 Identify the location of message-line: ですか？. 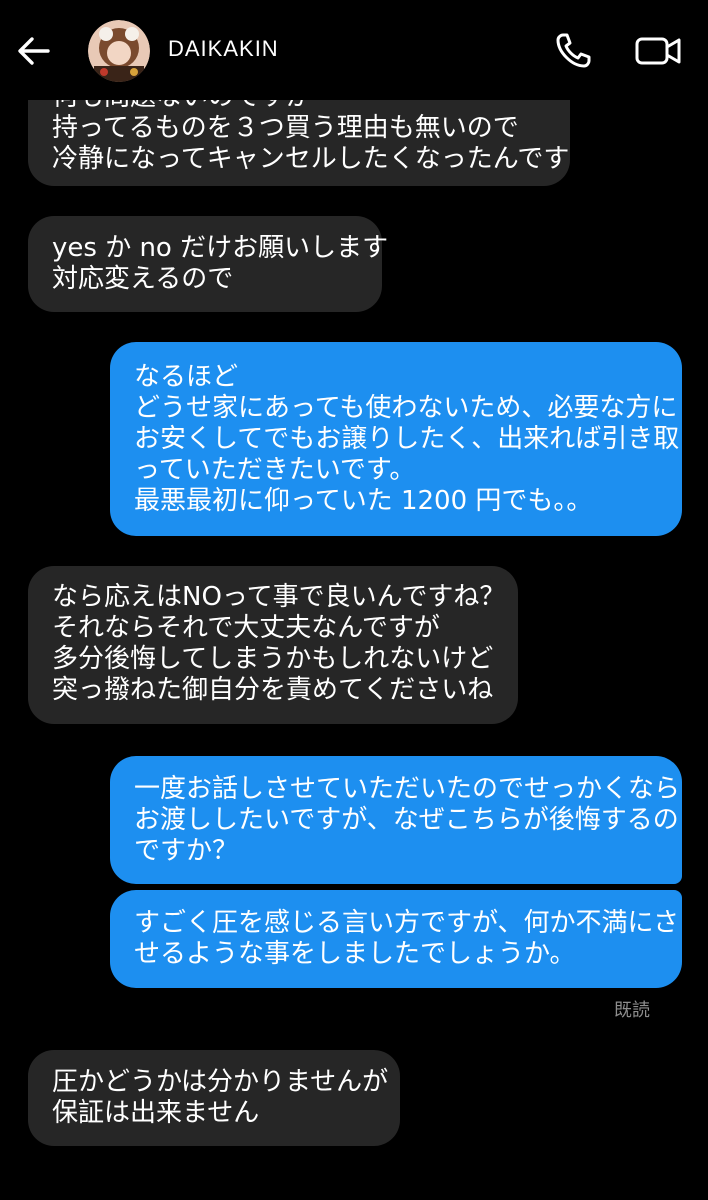
(186, 851).